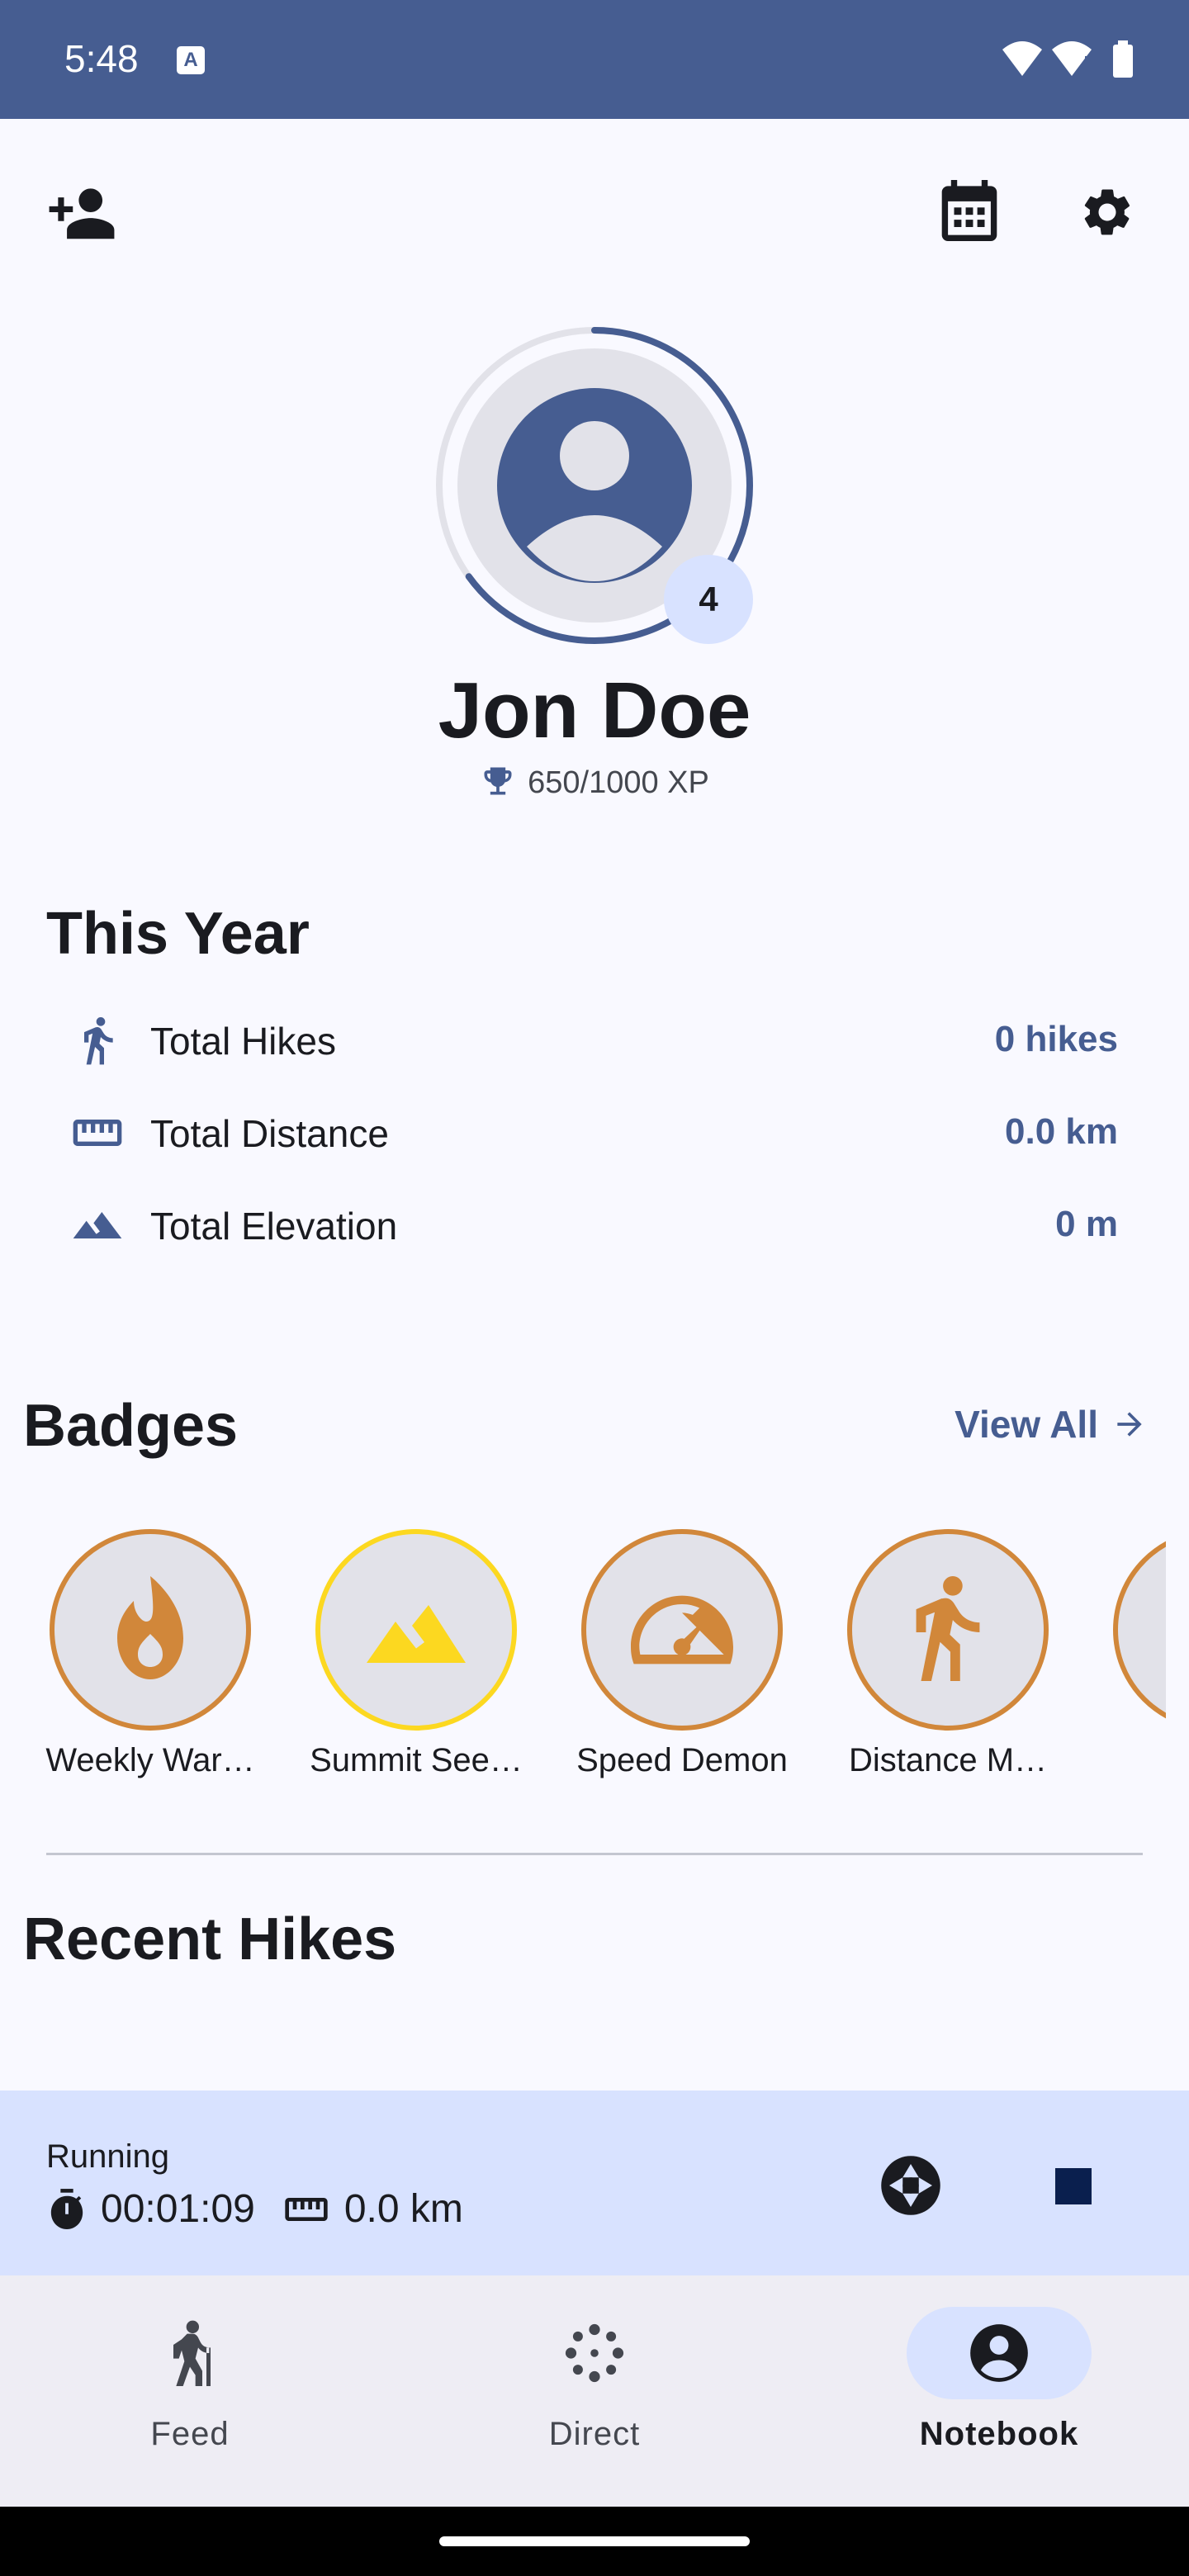  Describe the element at coordinates (682, 1760) in the screenshot. I see `badge-label: Speed Demon` at that location.